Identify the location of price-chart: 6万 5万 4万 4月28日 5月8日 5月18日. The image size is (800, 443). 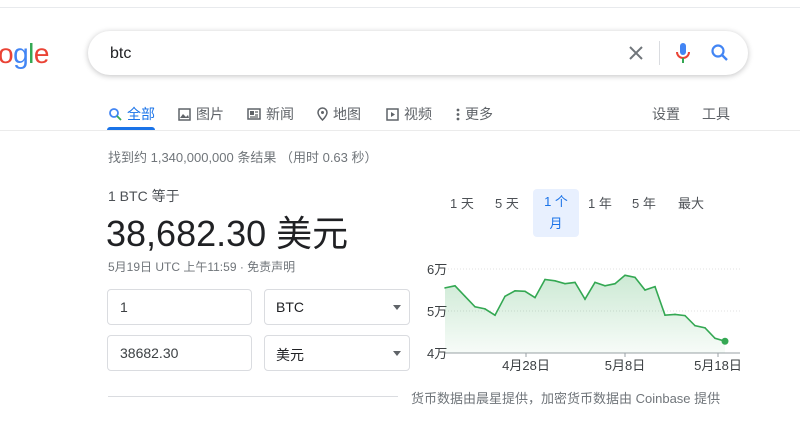
(590, 315).